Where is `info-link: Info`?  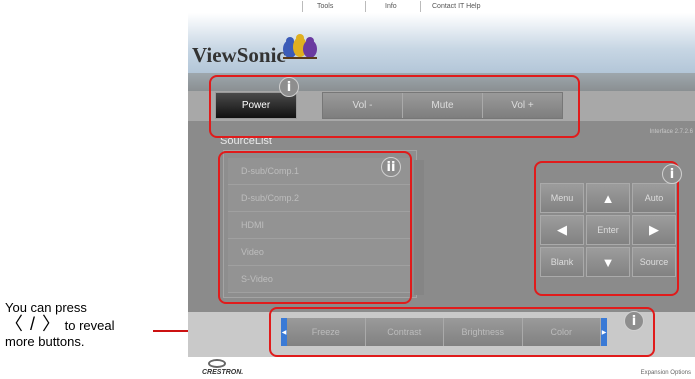
info-link: Info is located at coordinates (391, 6).